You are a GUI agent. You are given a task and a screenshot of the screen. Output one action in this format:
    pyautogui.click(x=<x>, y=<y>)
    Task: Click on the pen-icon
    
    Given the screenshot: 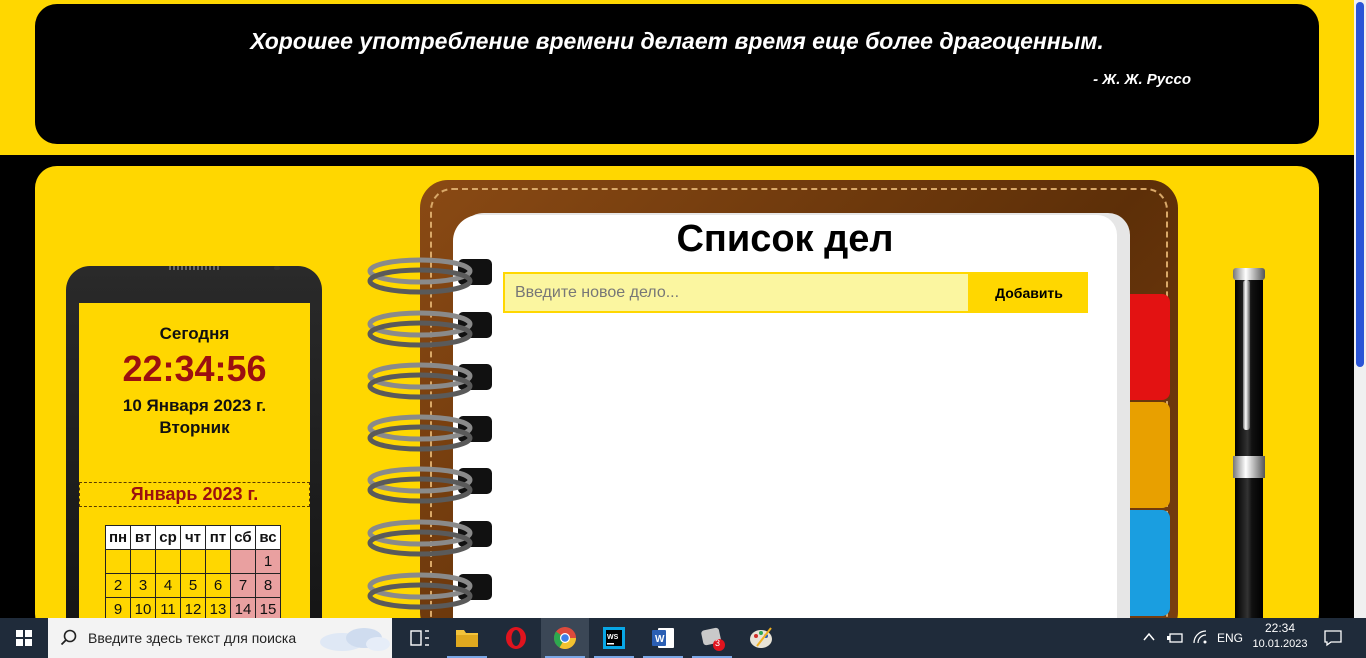 What is the action you would take?
    pyautogui.click(x=1249, y=447)
    